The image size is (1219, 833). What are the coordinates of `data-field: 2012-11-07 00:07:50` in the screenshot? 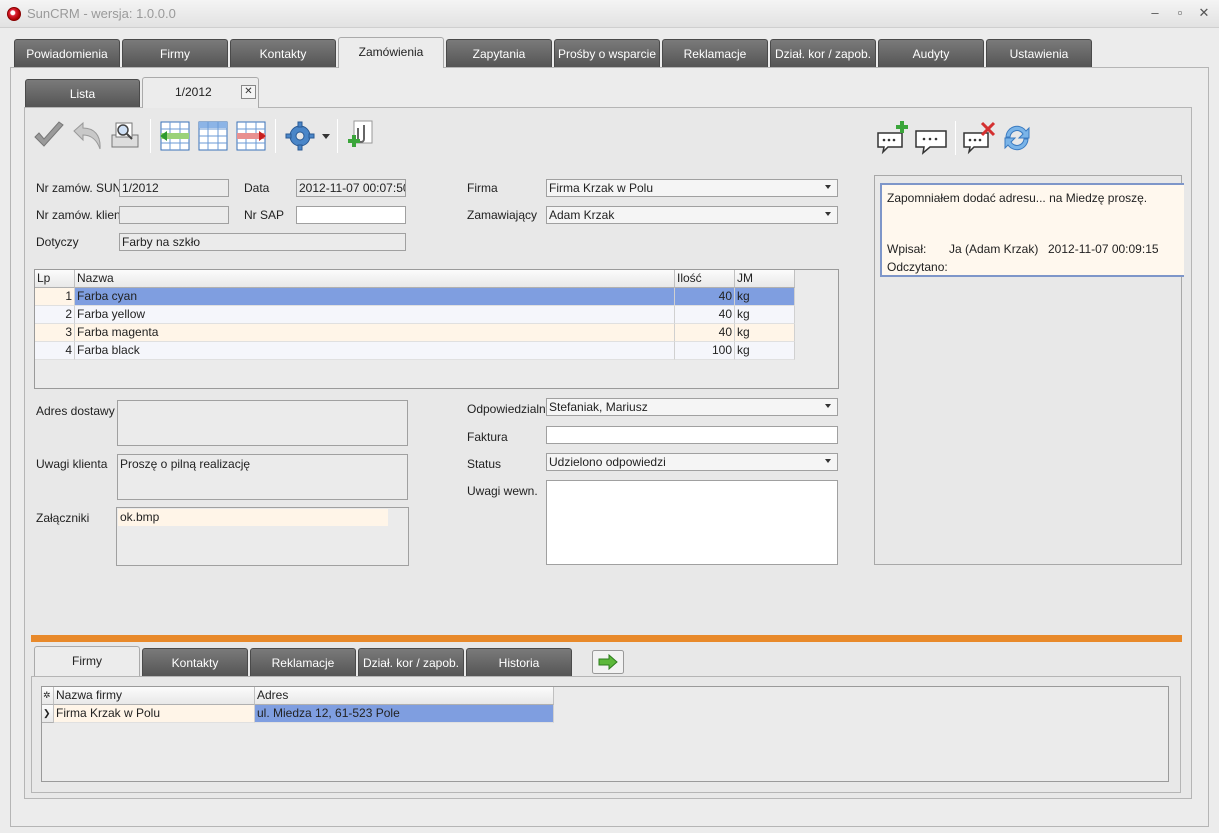 It's located at (351, 188).